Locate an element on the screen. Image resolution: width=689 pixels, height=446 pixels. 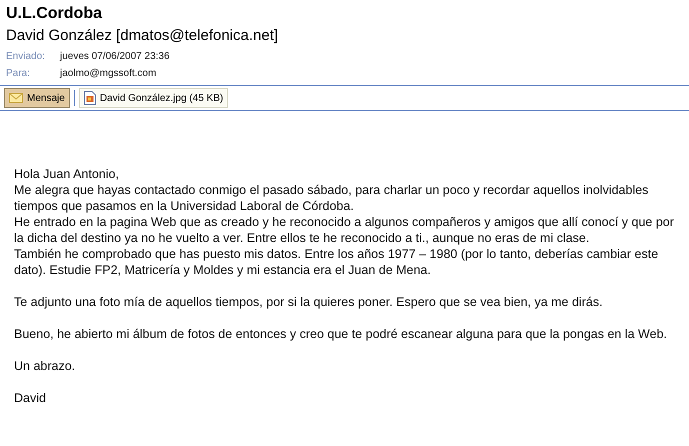
attachment-tab: David González.jpg (45 KB) is located at coordinates (153, 98).